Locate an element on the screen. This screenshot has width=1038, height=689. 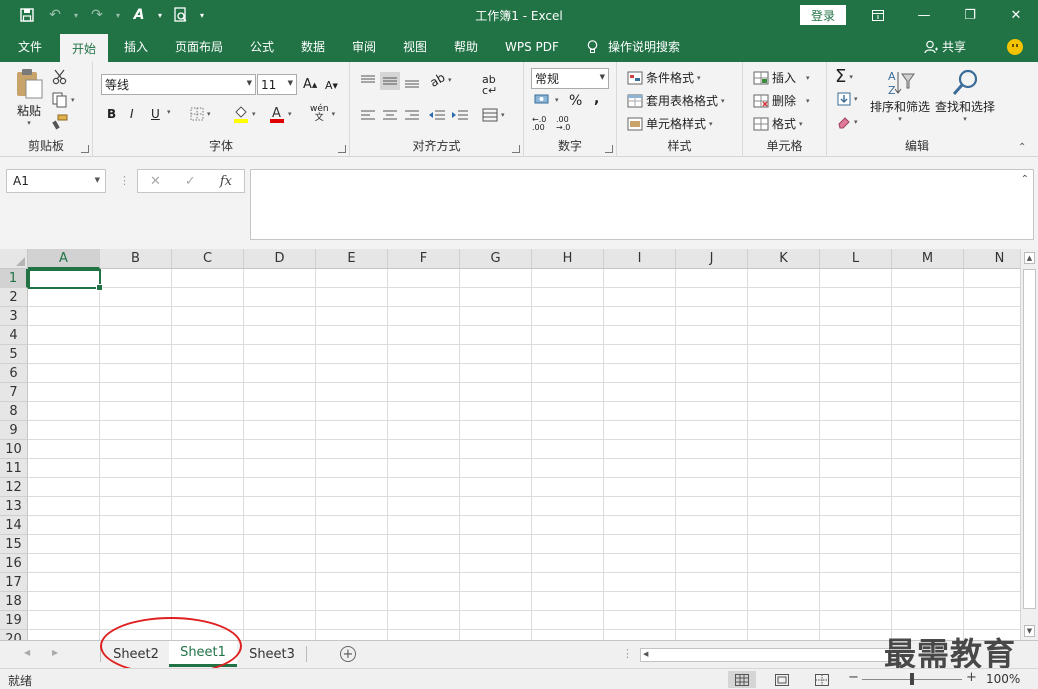
zoom-level: 100% is located at coordinates (1003, 679).